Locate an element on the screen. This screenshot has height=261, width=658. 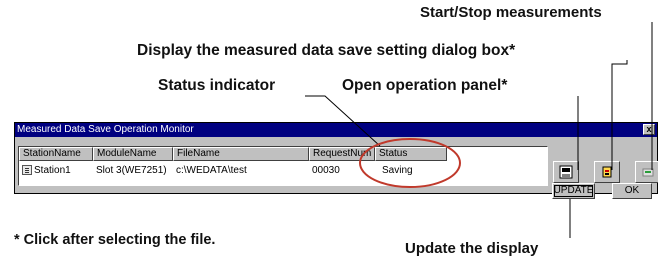
column-header-filename: FileName is located at coordinates (241, 154).